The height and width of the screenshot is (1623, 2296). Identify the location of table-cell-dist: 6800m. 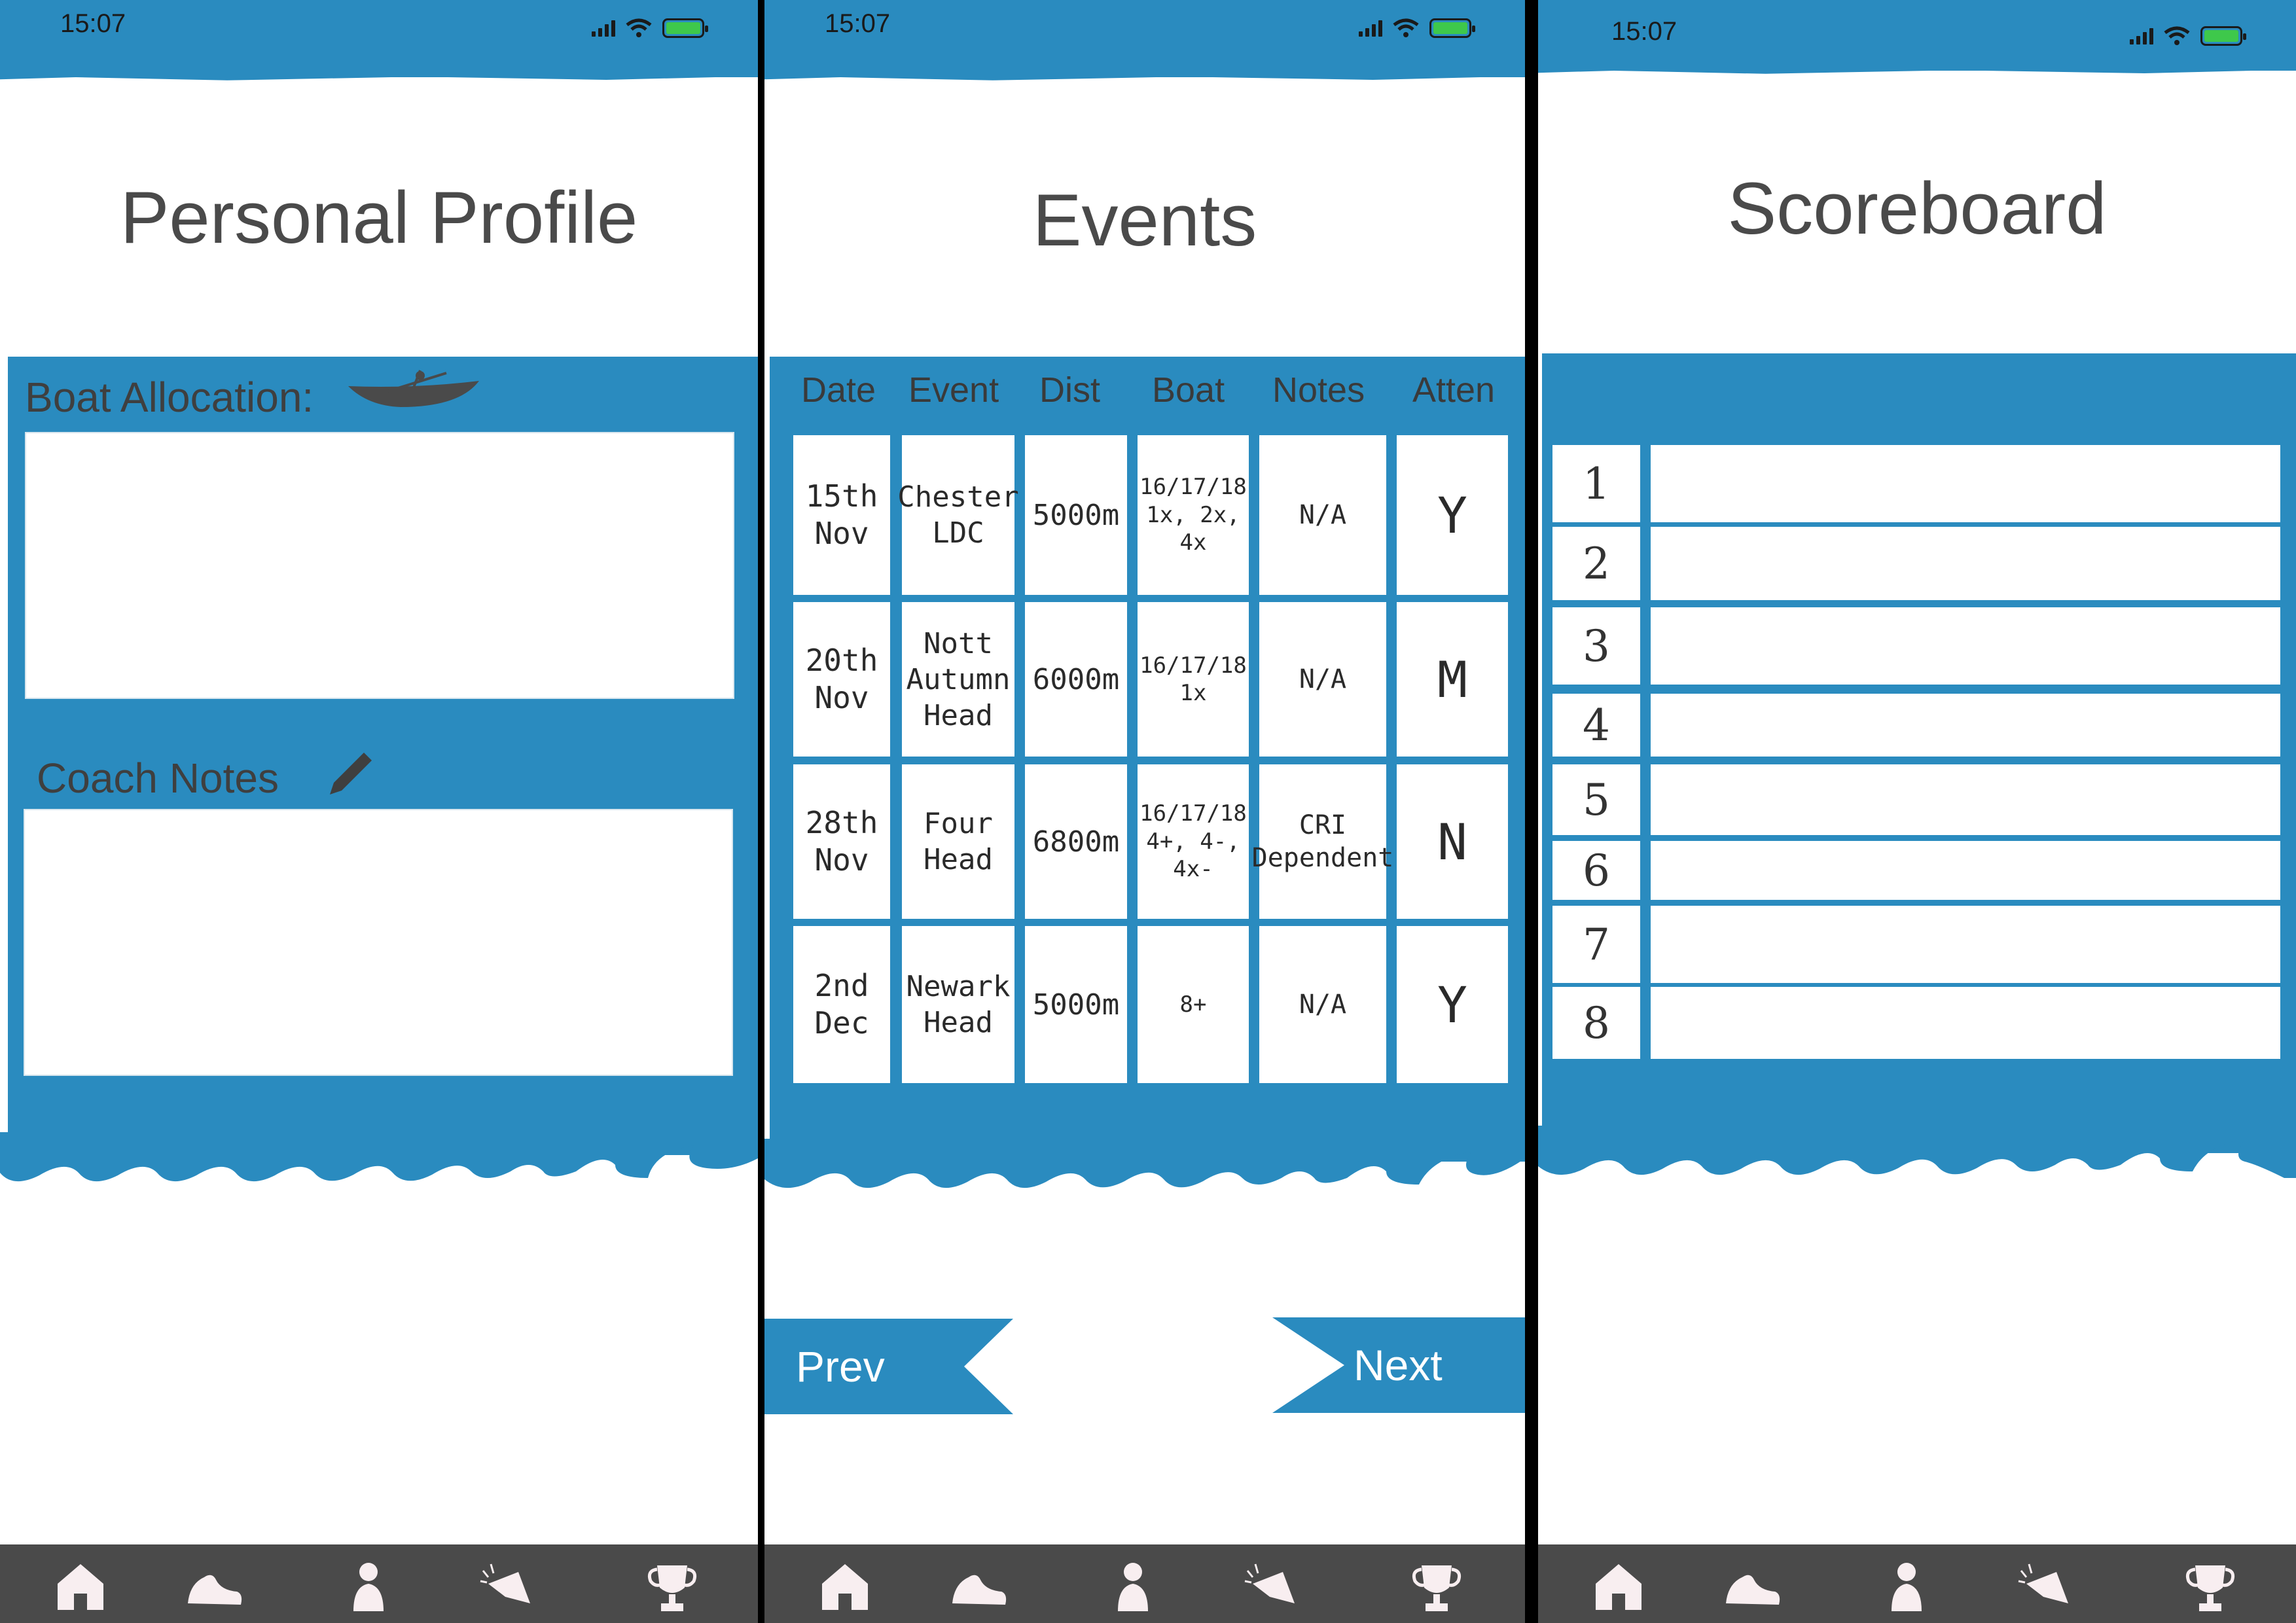
(1076, 842).